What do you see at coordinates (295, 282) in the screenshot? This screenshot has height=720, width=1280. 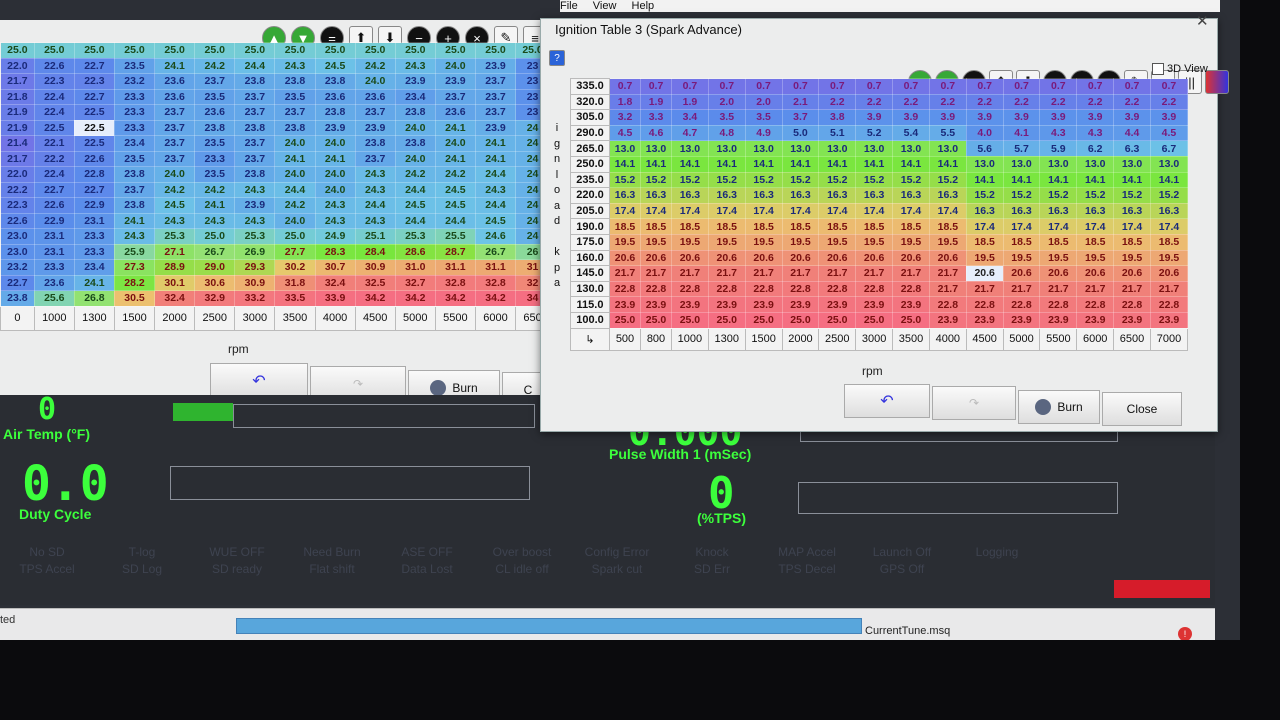 I see `table-cell: 31.8` at bounding box center [295, 282].